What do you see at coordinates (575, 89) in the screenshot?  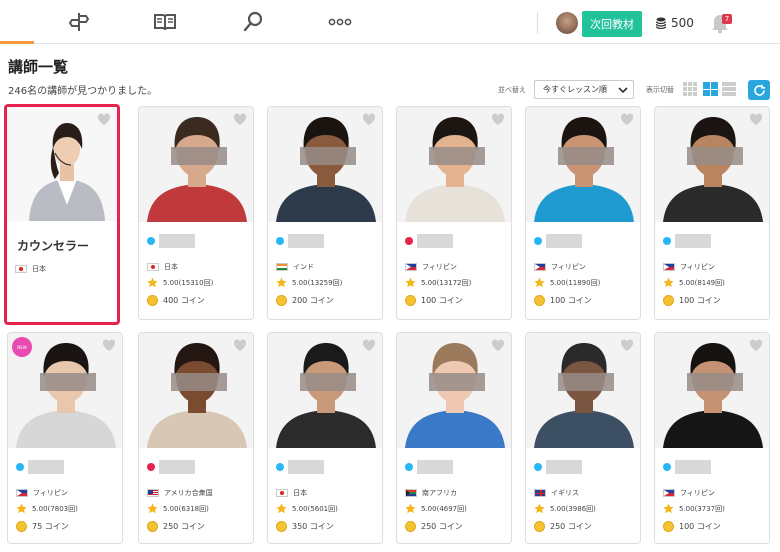 I see `sort-select-value: 今すぐレッスン順` at bounding box center [575, 89].